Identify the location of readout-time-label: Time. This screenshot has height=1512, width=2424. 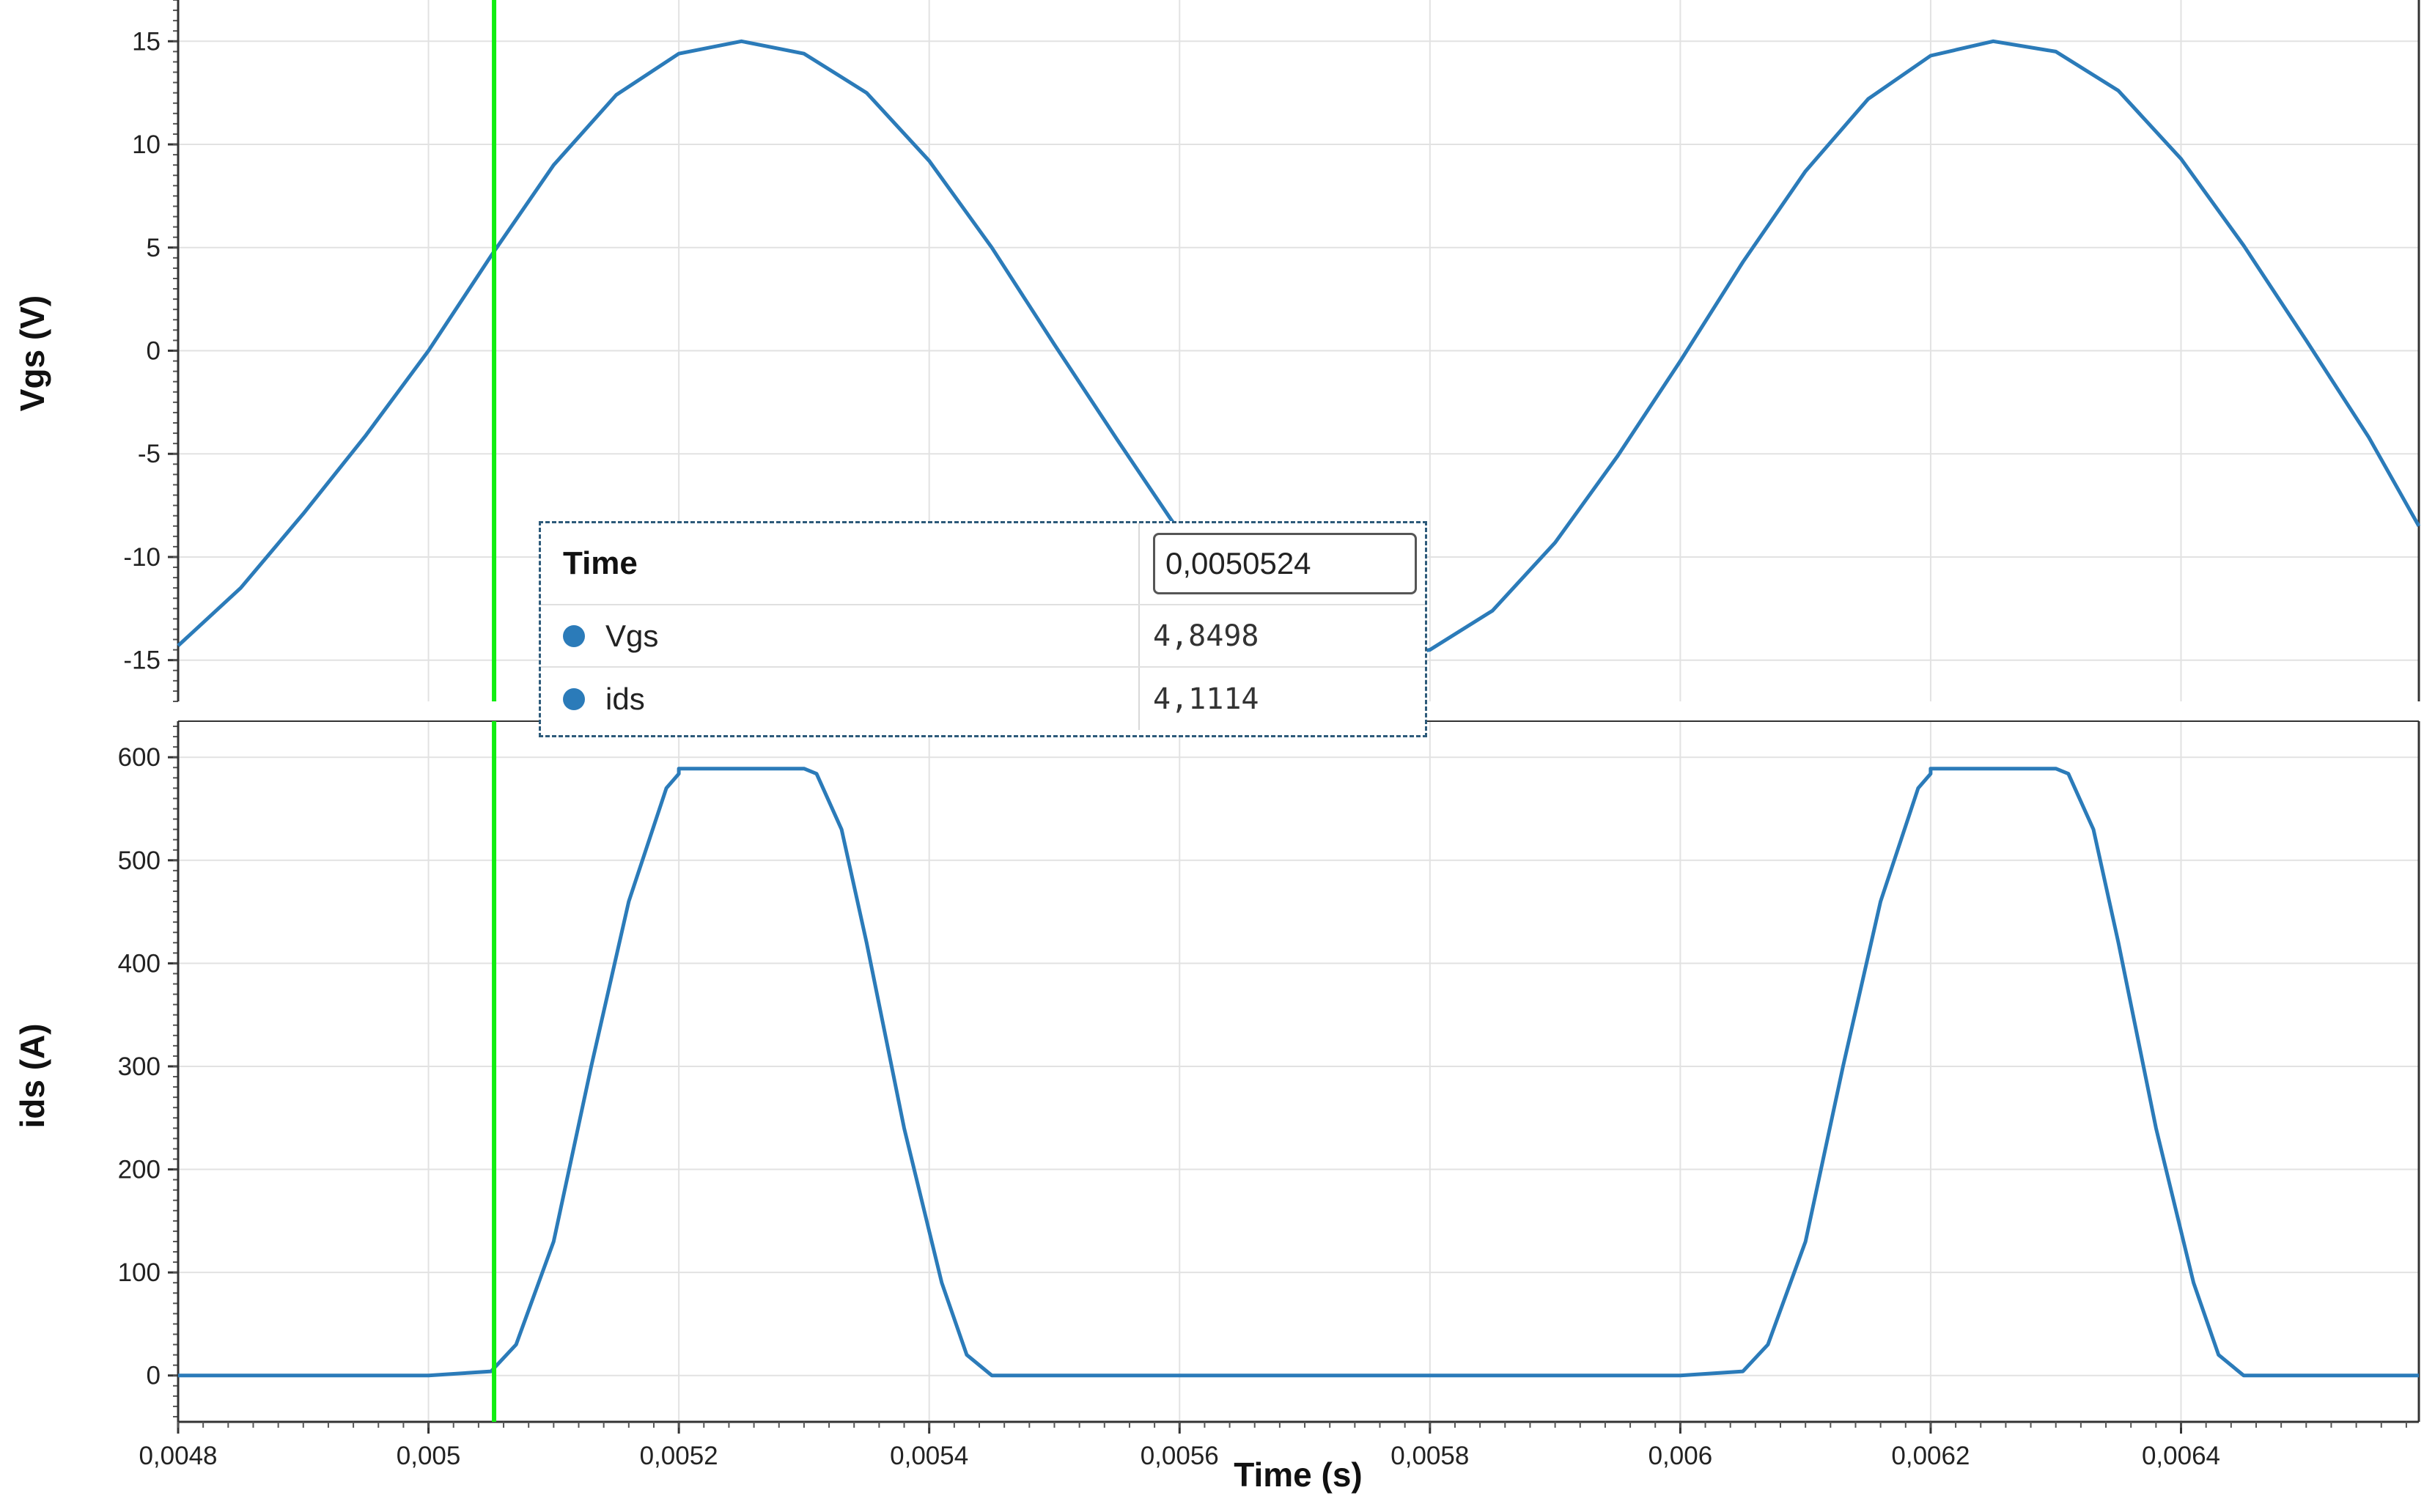
(600, 563).